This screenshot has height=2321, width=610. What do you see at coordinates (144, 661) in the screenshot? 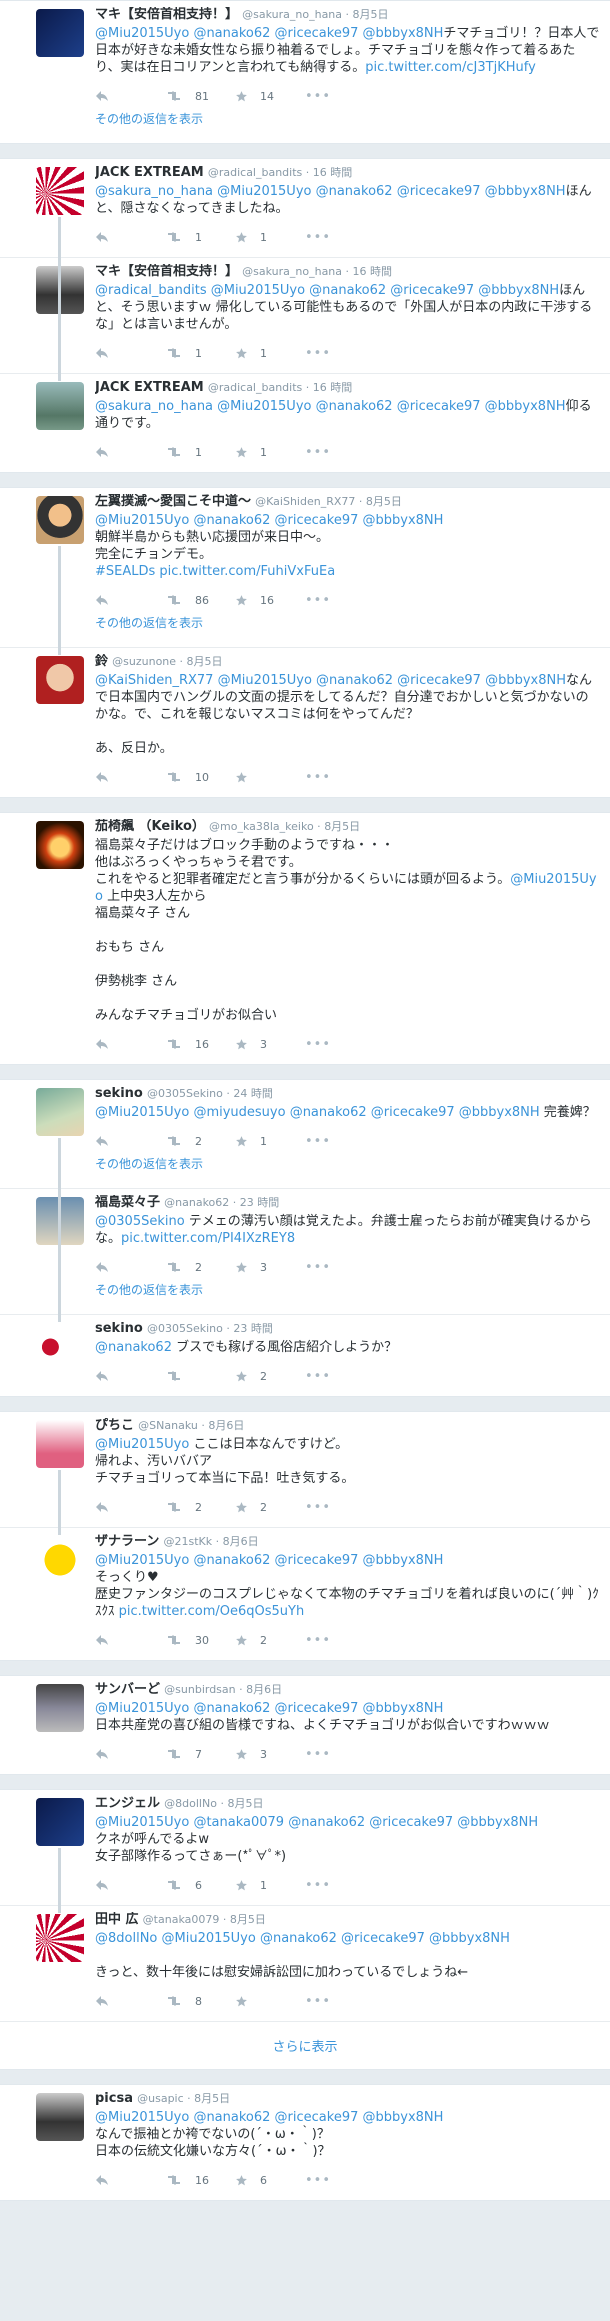
I see `user-handle: @suzunone` at bounding box center [144, 661].